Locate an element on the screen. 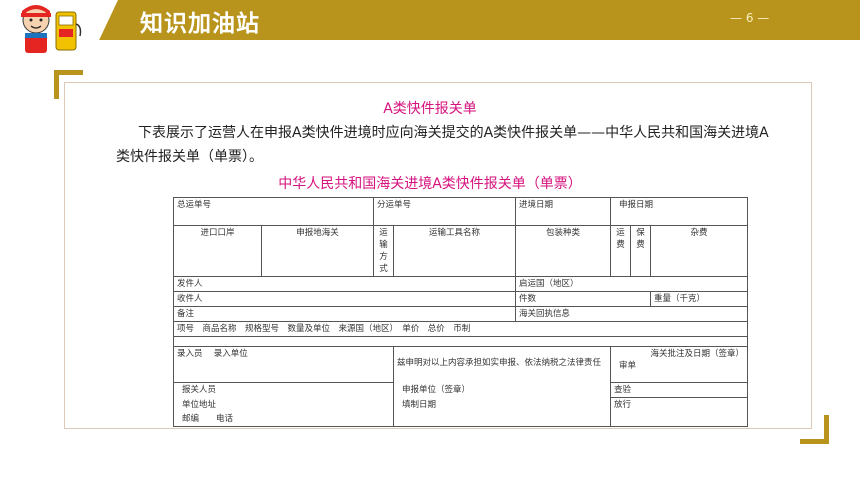 The image size is (860, 484). sub-waybill-cell: 分运单号 is located at coordinates (445, 211).